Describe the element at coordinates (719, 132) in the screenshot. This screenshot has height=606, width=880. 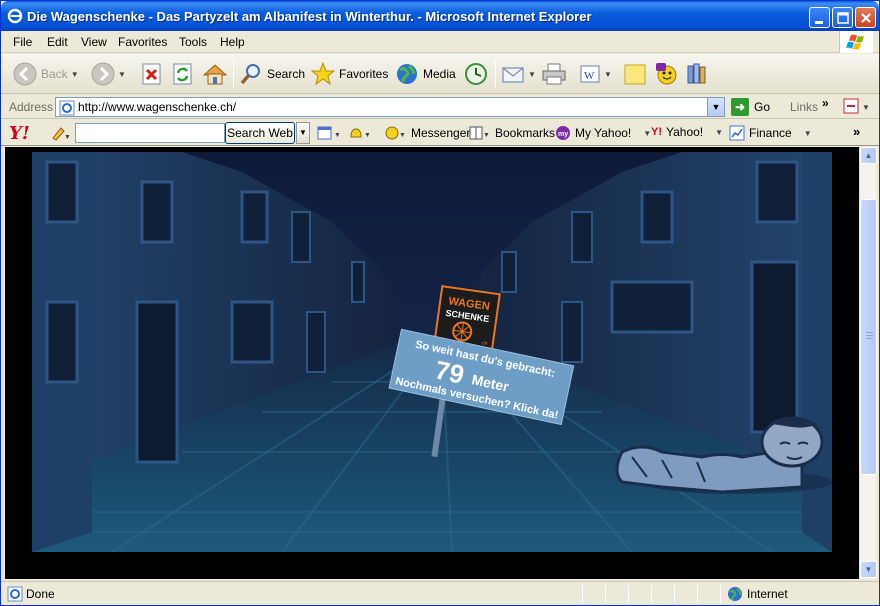
I see `yahoo-dropdown-icon: ▼` at that location.